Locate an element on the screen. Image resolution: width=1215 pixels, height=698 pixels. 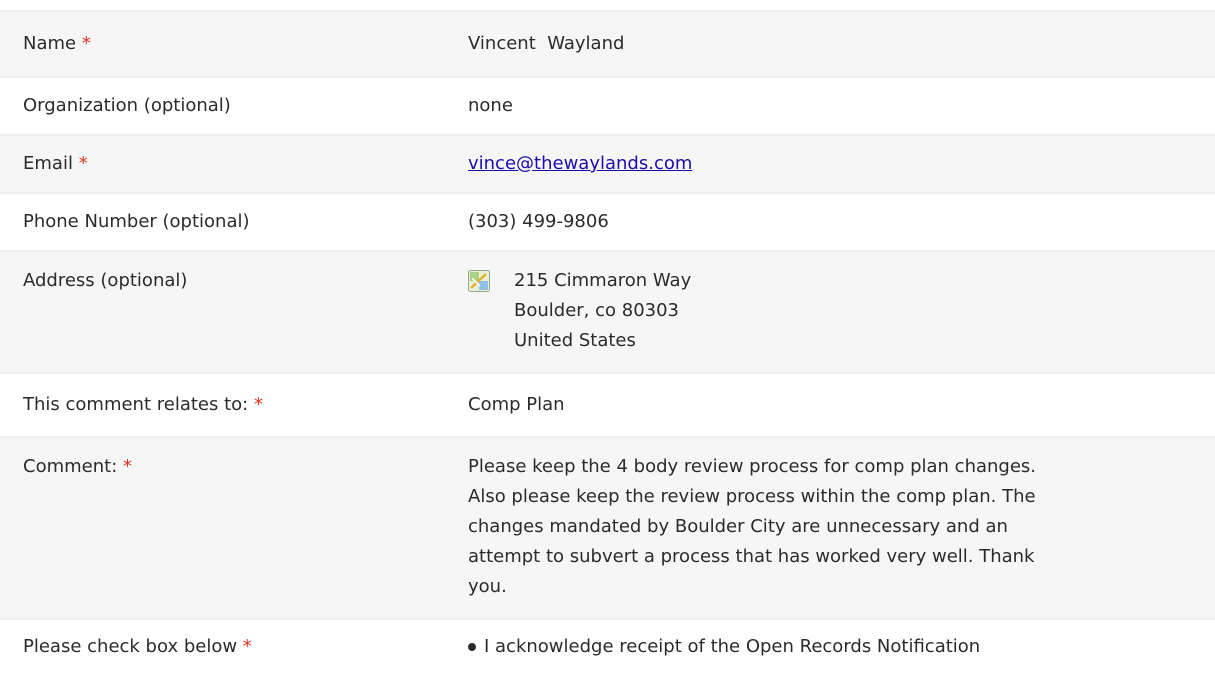
field-label: Please check box below * is located at coordinates (137, 646).